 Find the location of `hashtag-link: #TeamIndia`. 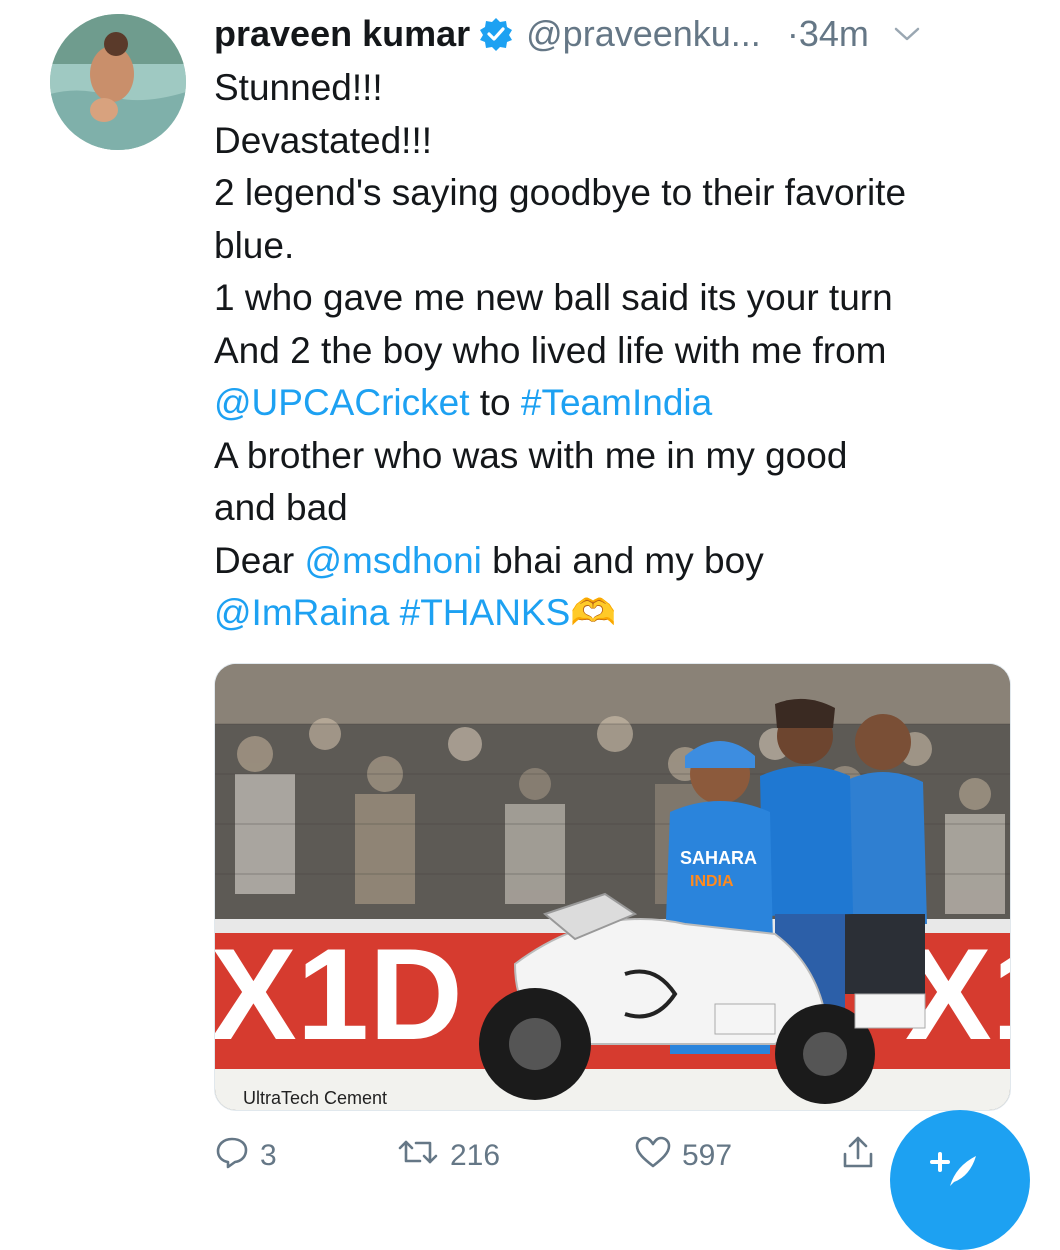

hashtag-link: #TeamIndia is located at coordinates (616, 402).